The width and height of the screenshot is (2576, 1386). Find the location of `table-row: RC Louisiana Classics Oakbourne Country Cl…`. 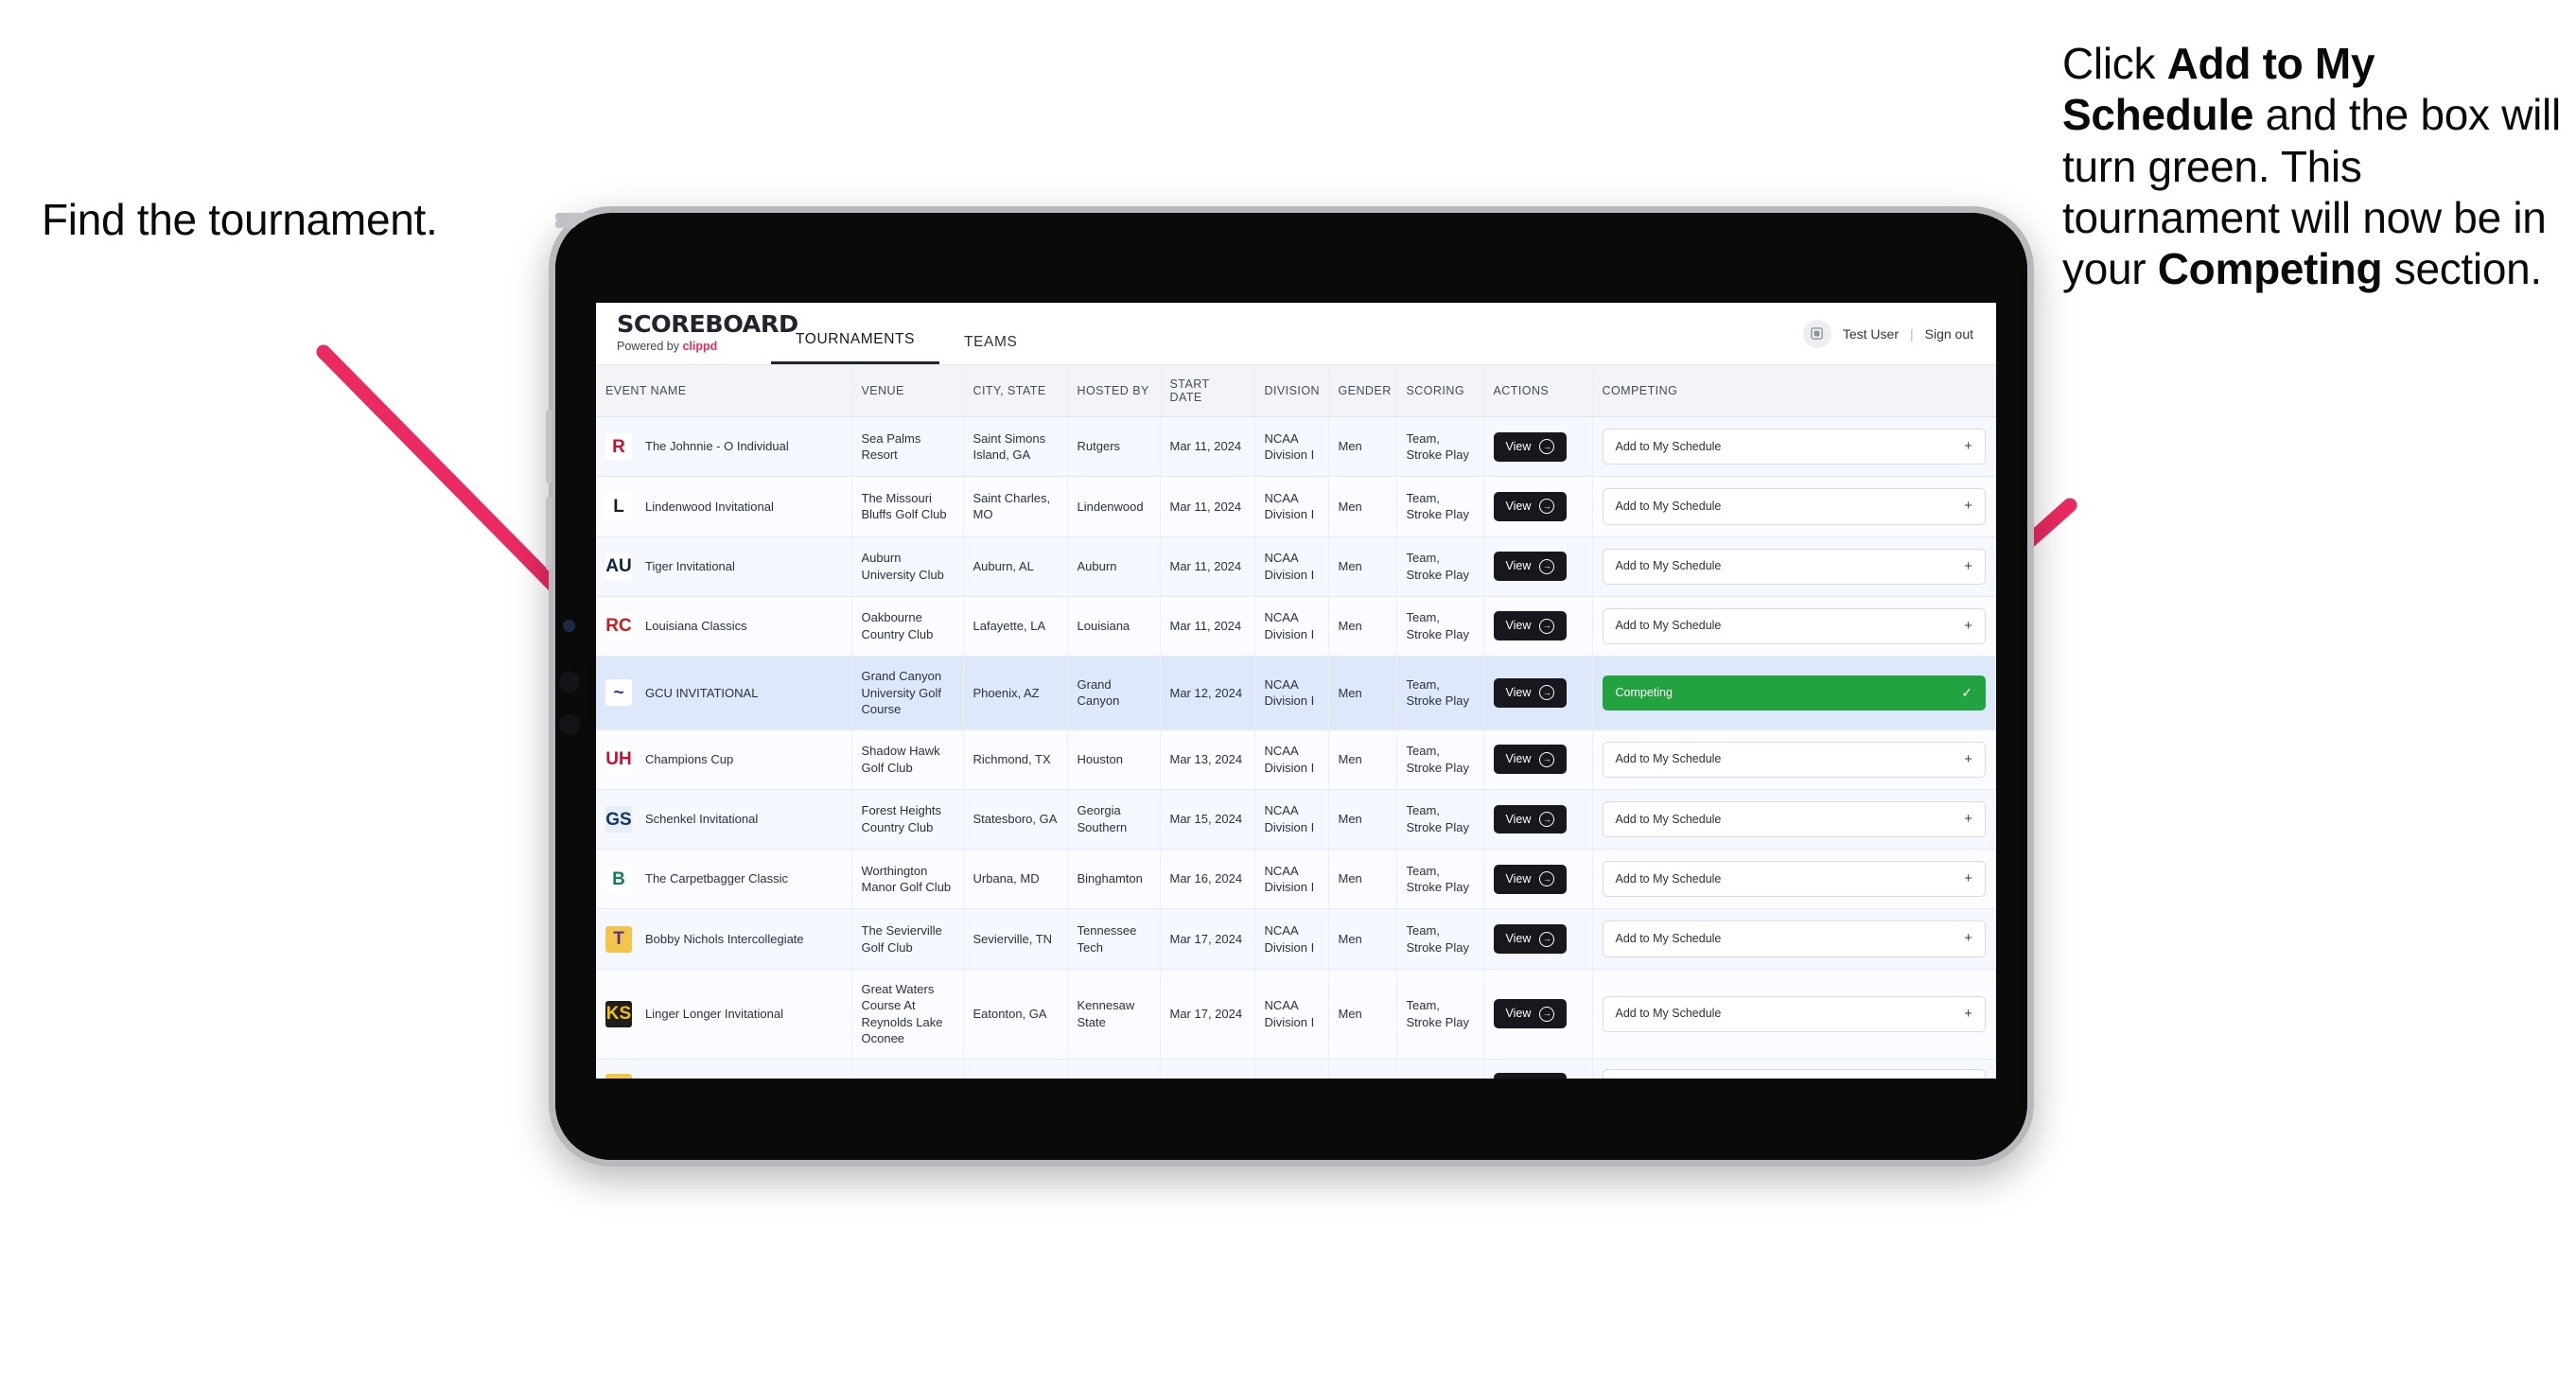

table-row: RC Louisiana Classics Oakbourne Country Cl… is located at coordinates (1296, 627).